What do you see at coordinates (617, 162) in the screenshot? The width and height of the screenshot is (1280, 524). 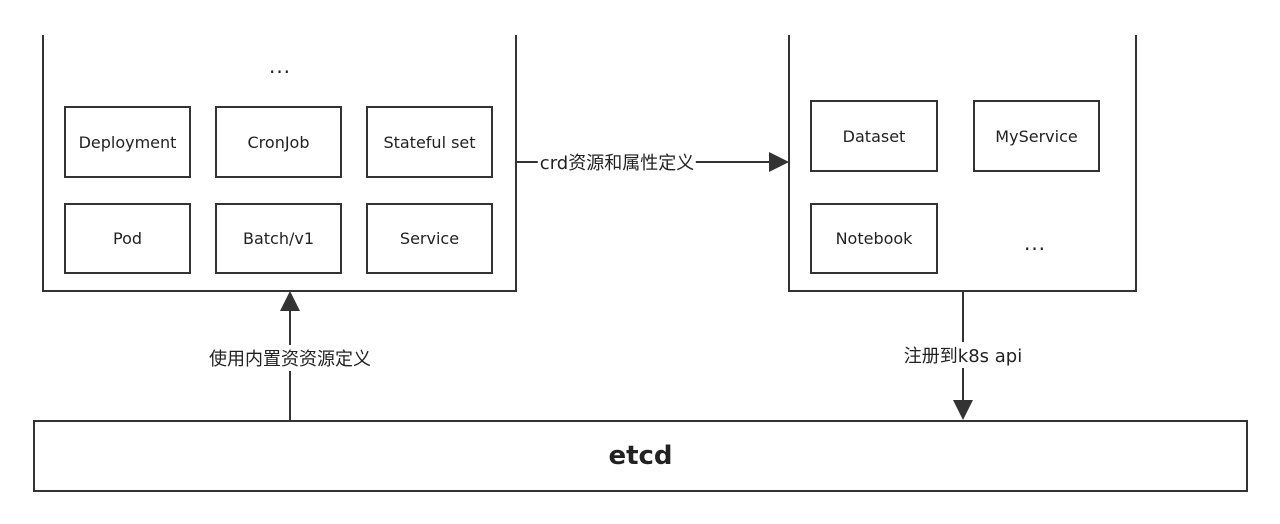 I see `crd-edge-label: crd资源和属性定义` at bounding box center [617, 162].